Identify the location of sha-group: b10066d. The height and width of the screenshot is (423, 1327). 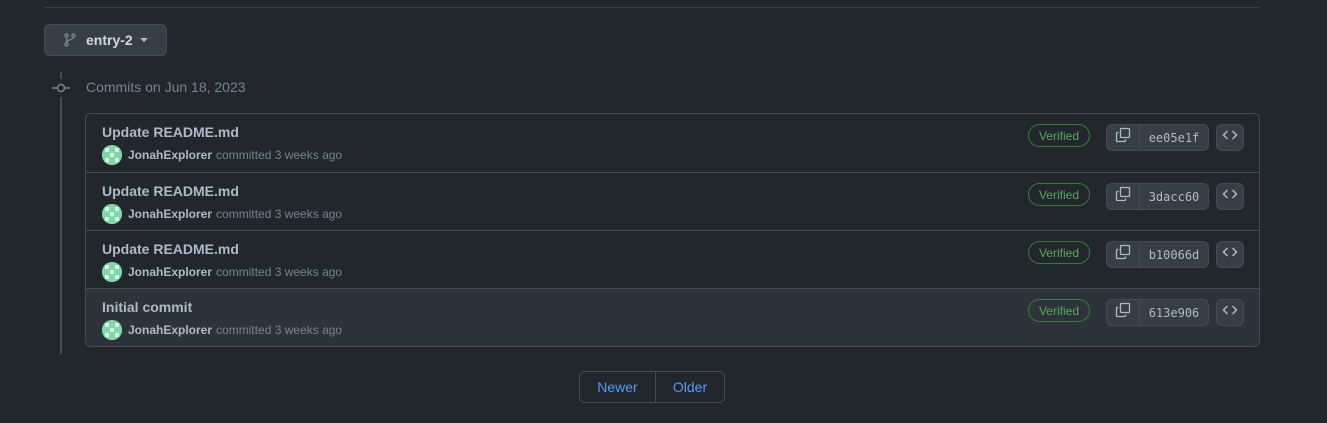
(1157, 254).